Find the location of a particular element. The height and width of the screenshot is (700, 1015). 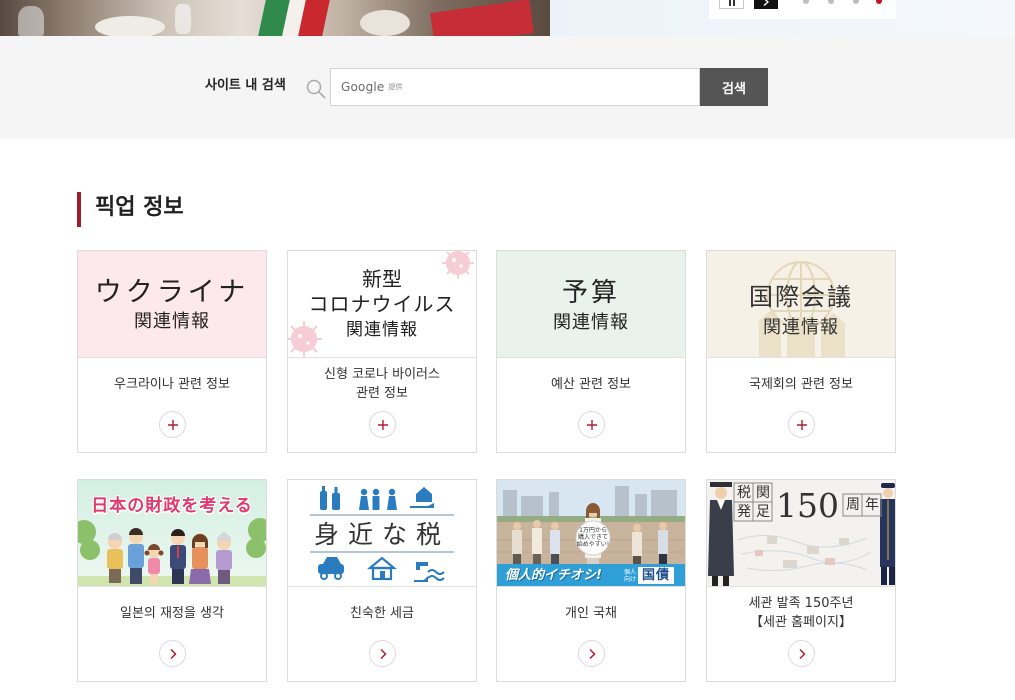

title-char: 足 is located at coordinates (763, 512).